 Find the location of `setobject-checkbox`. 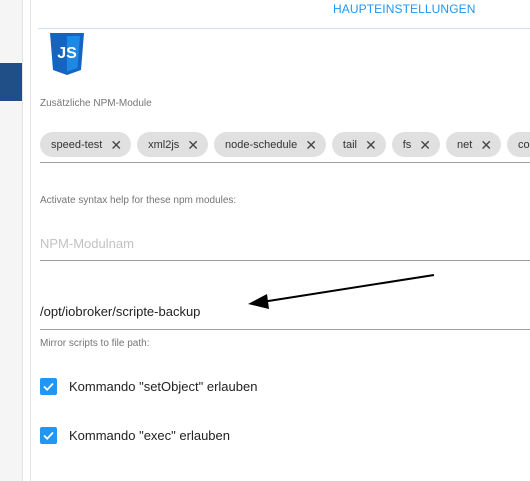

setobject-checkbox is located at coordinates (48, 386).